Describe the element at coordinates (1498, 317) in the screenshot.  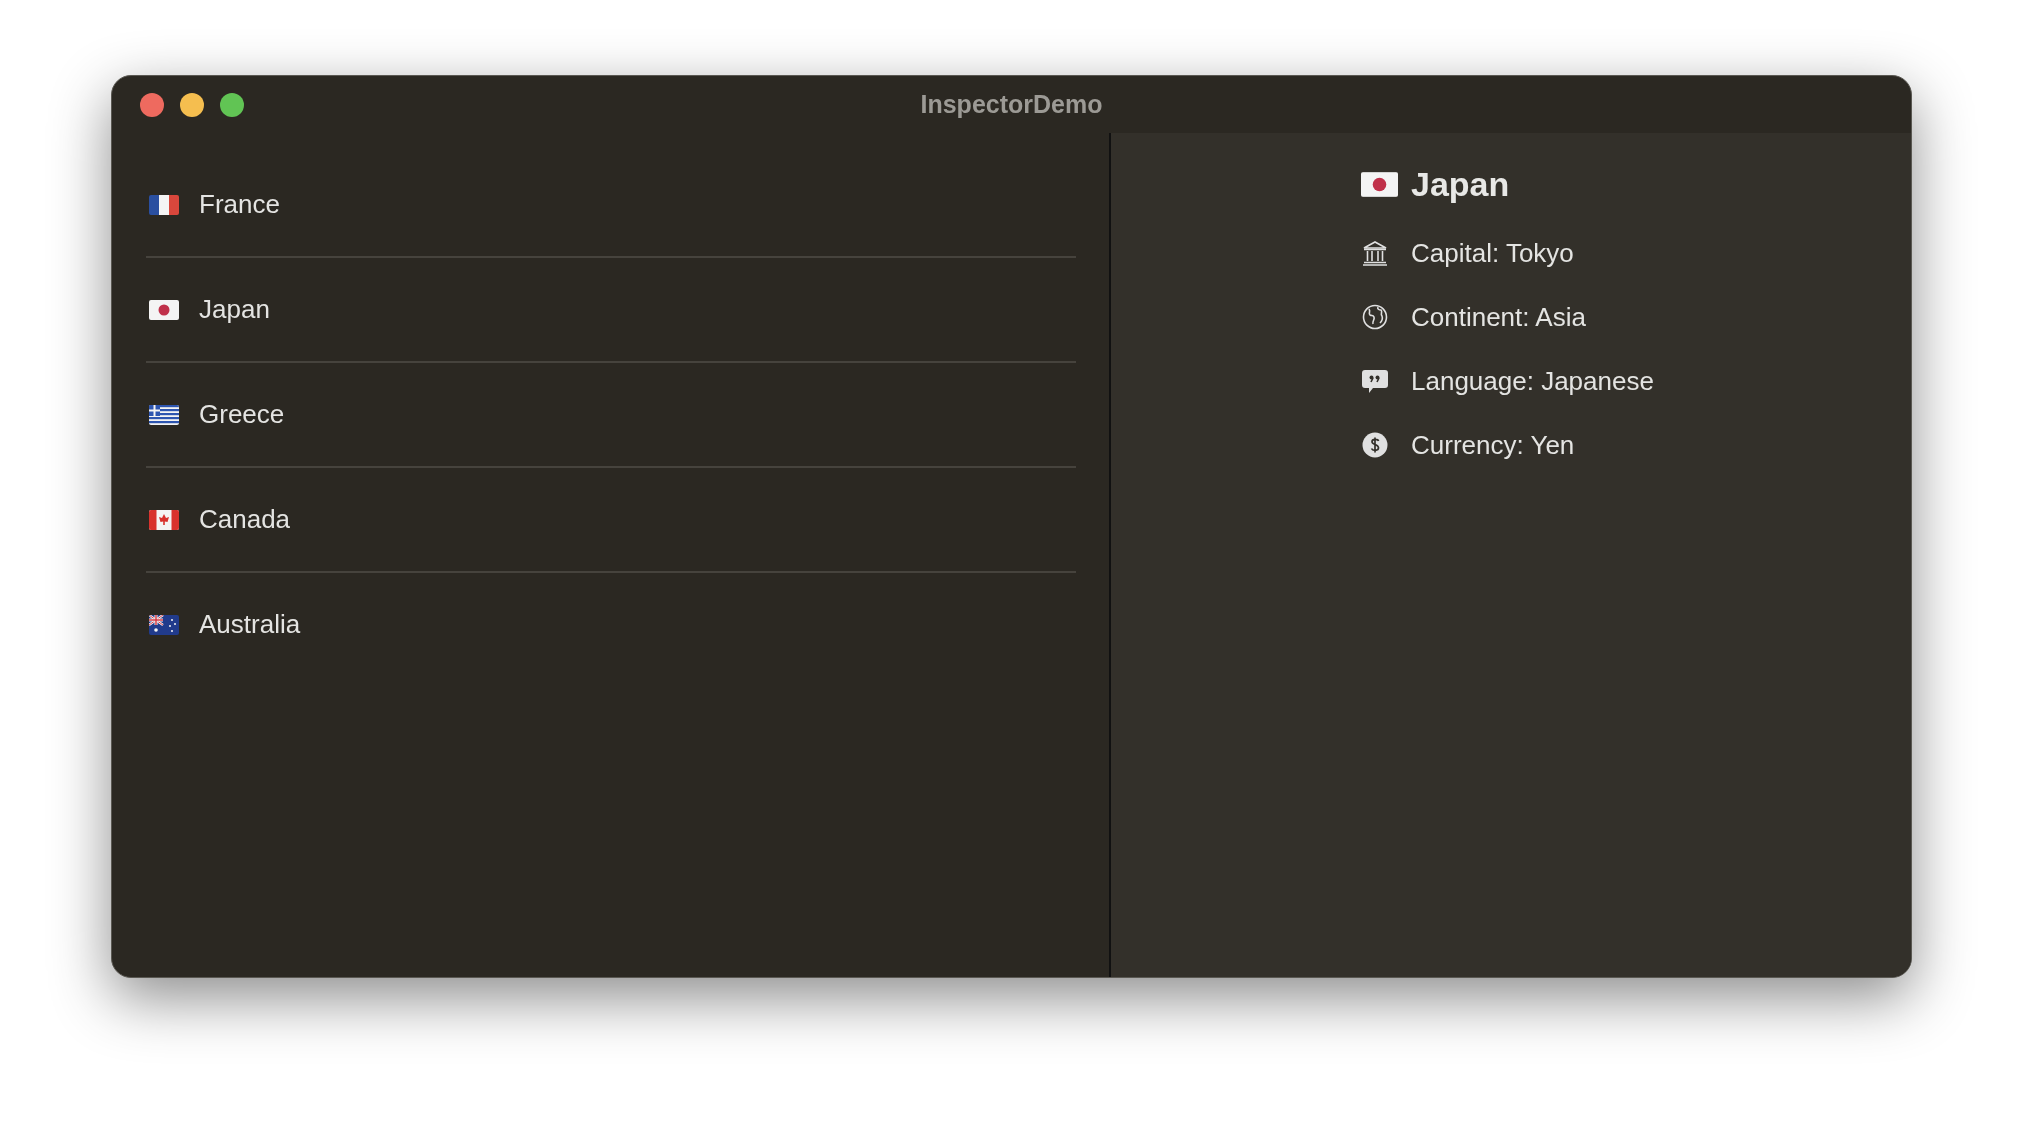
I see `fact-label: Continent: Asia` at that location.